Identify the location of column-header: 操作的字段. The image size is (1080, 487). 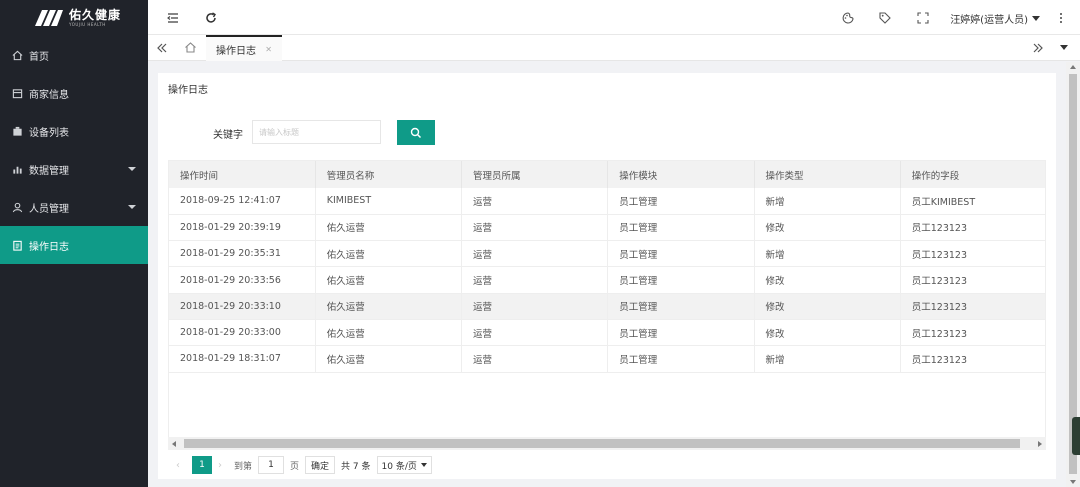
(972, 174).